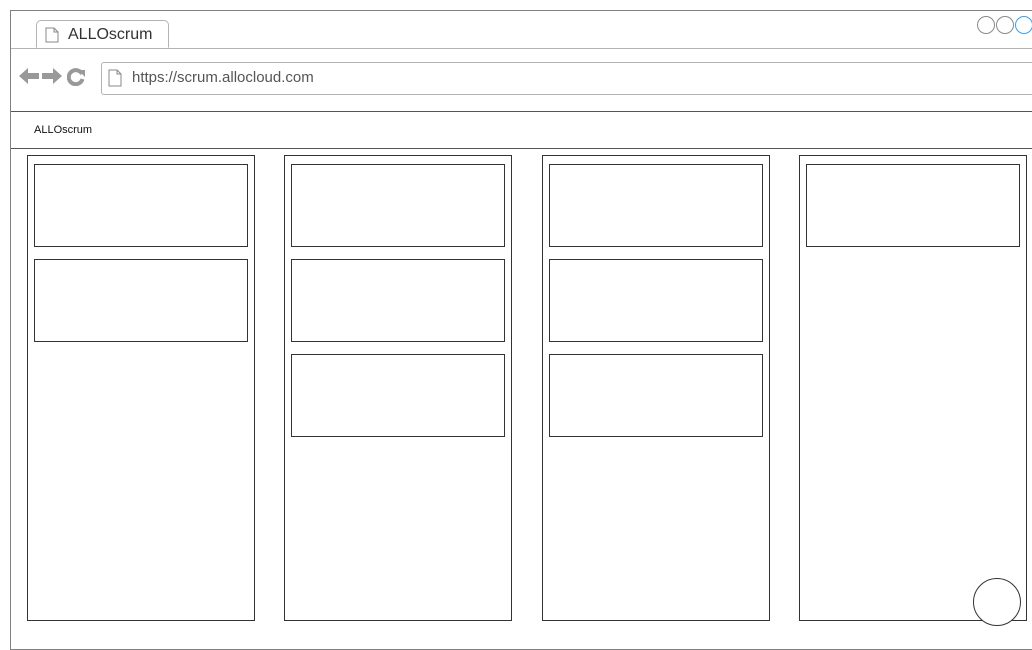  What do you see at coordinates (997, 602) in the screenshot?
I see `floating-action-button` at bounding box center [997, 602].